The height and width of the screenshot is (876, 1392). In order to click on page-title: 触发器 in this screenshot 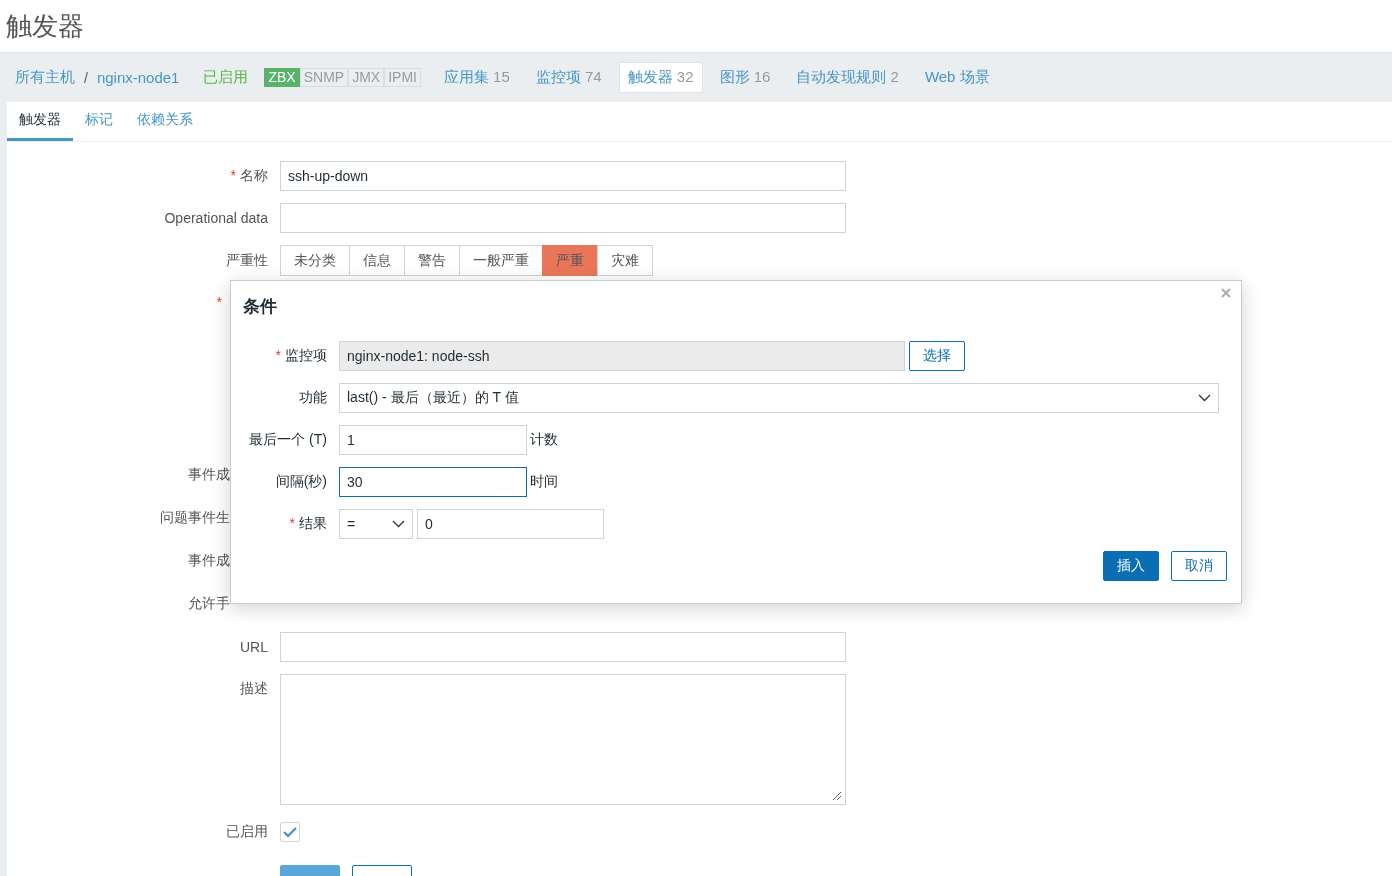, I will do `click(45, 26)`.